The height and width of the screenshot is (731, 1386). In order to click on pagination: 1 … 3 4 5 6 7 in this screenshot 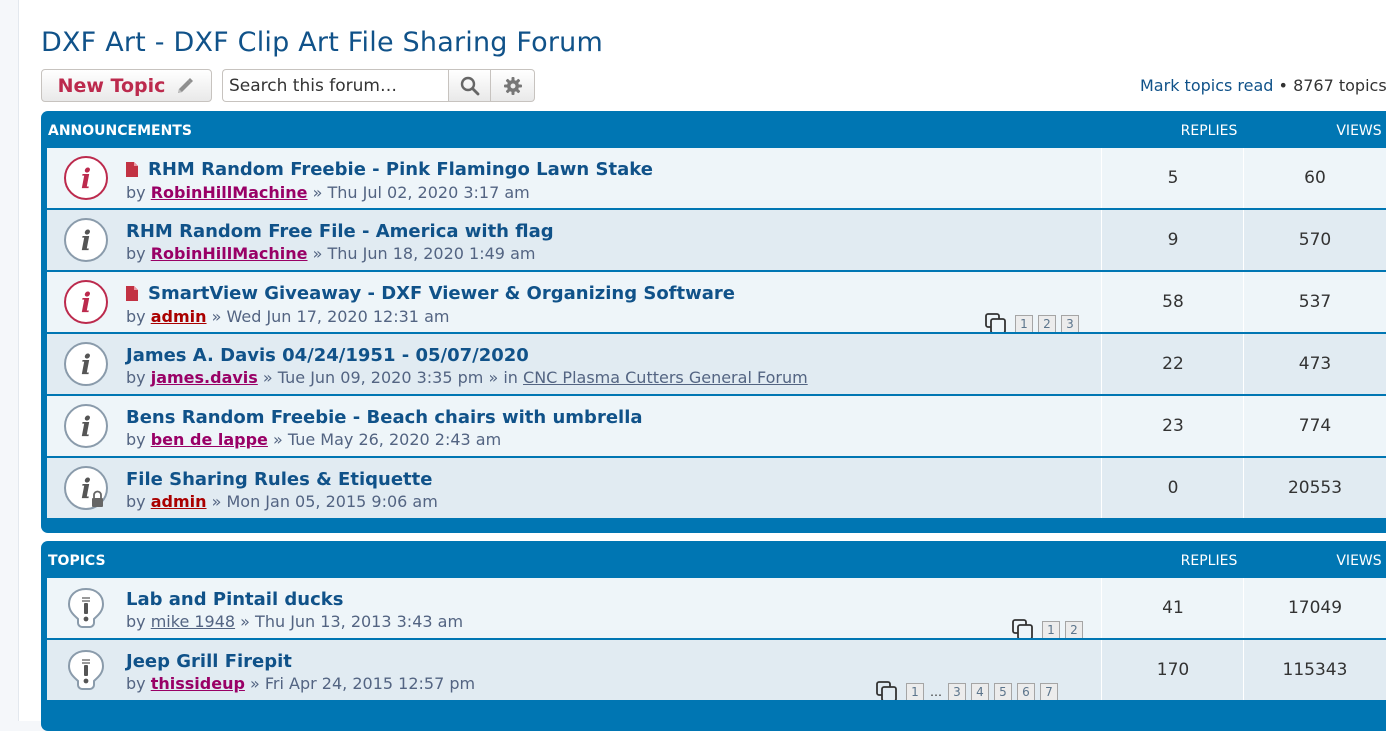, I will do `click(967, 690)`.